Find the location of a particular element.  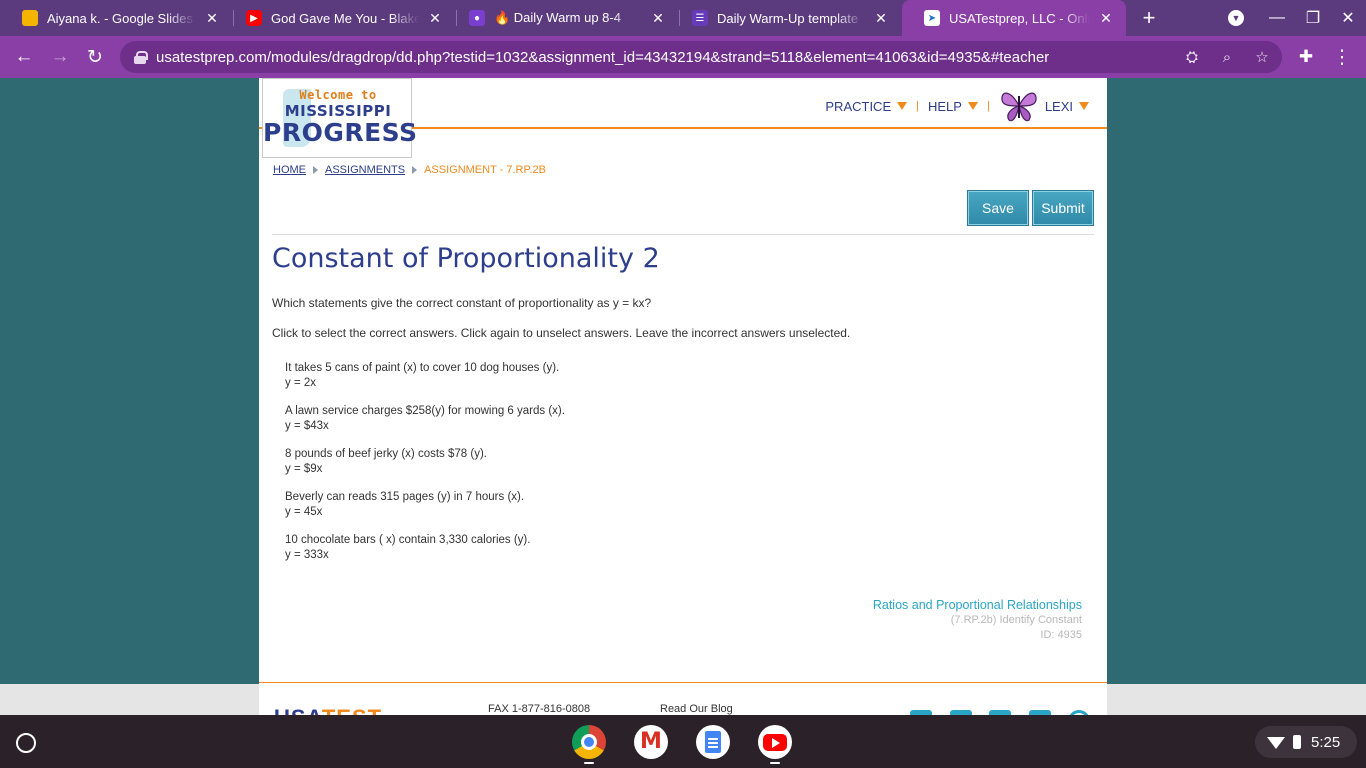

footer-fax: FAX 1-877-816-0808 is located at coordinates (539, 709).